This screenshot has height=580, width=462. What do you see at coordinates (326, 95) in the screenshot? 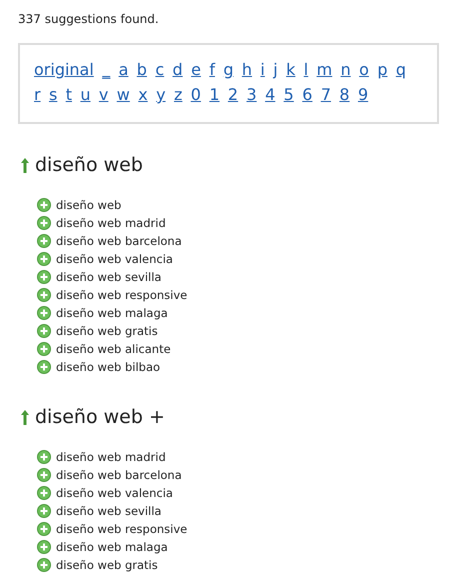
I see `index-link: 7` at bounding box center [326, 95].